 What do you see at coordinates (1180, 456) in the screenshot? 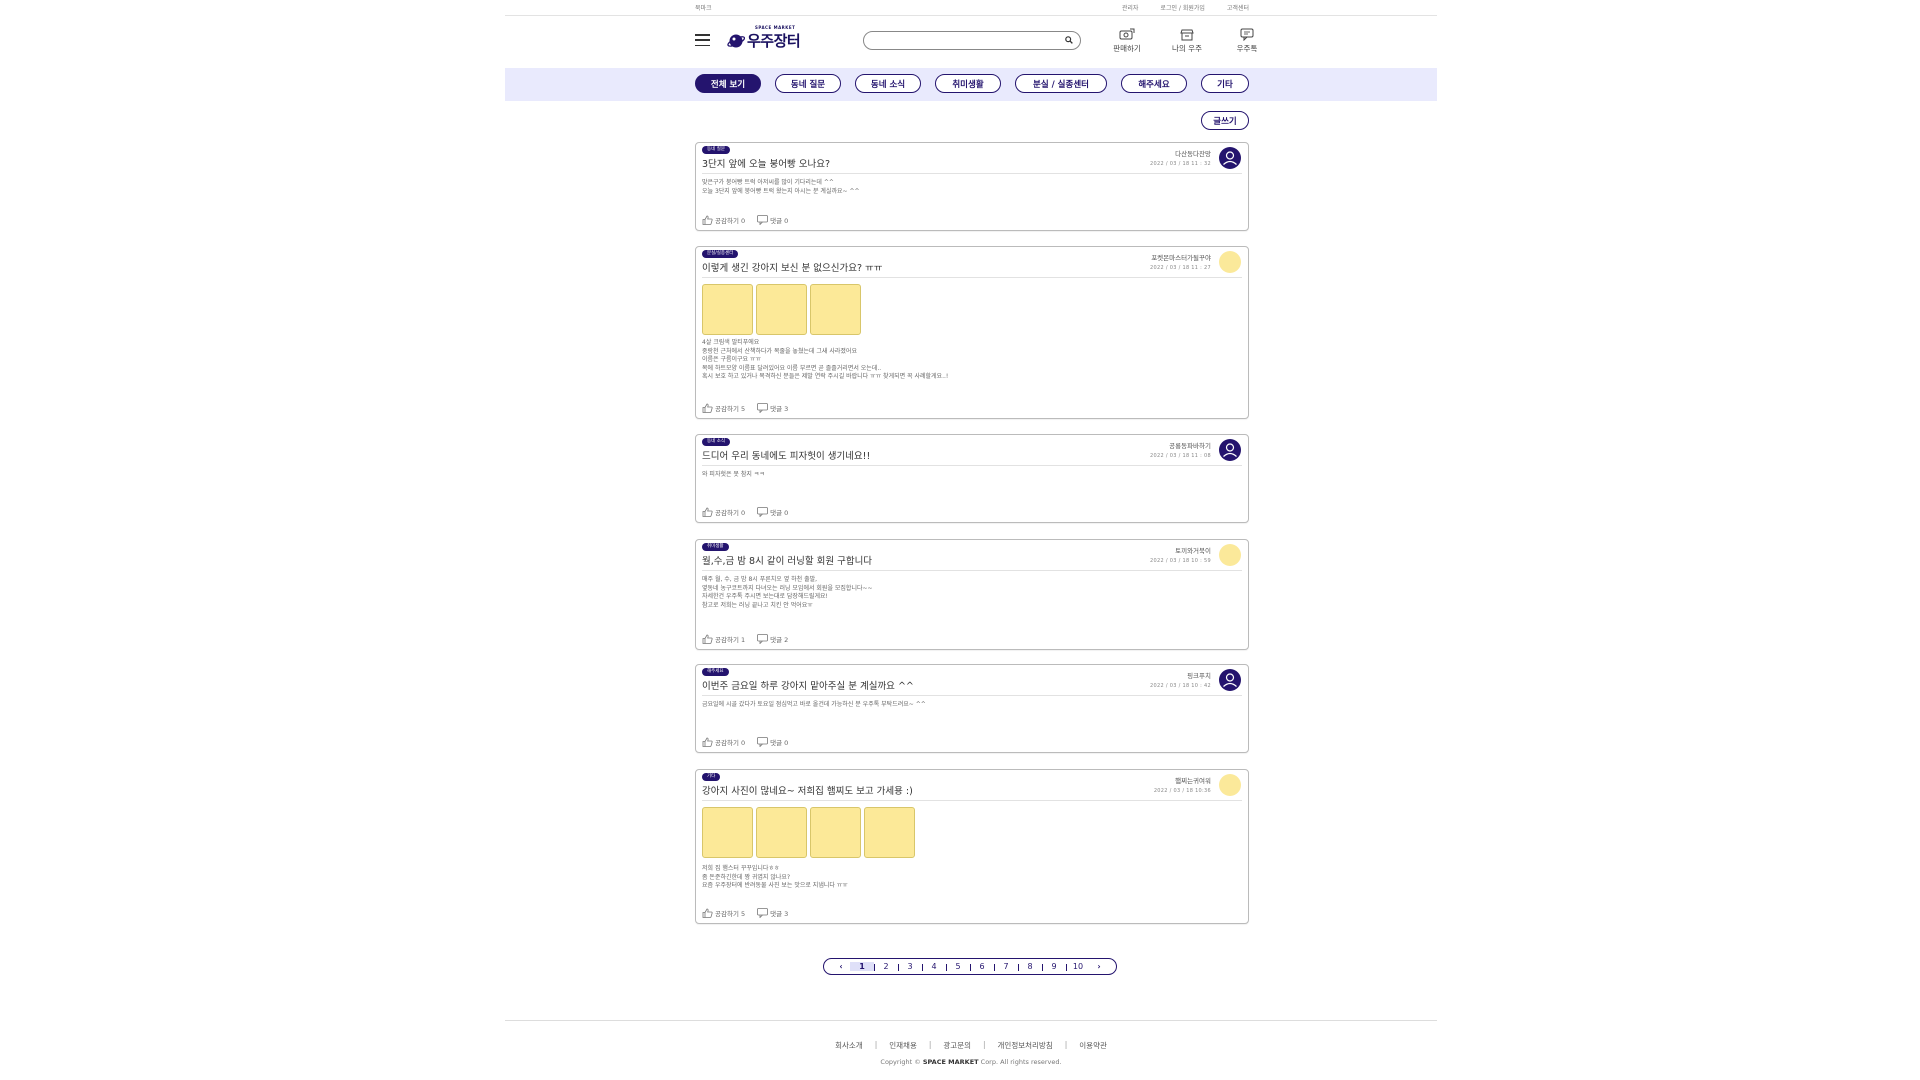
I see `post-date: 2022 / 03 / 18 11 : 08` at bounding box center [1180, 456].